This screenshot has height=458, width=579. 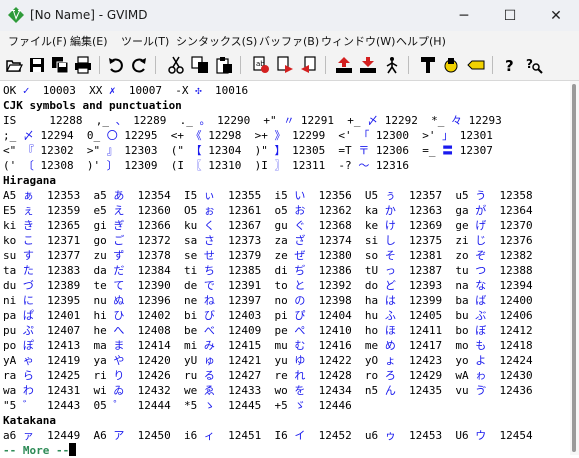 I want to click on maximize-button: ☐, so click(x=510, y=15).